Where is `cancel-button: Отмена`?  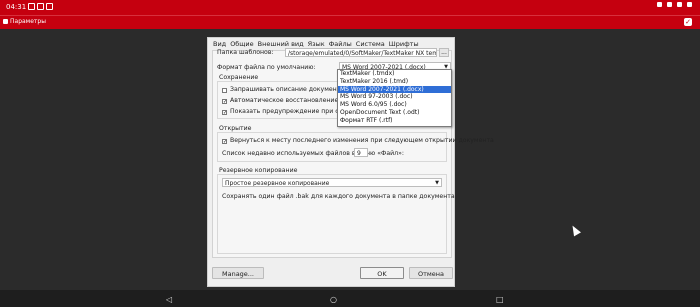 cancel-button: Отмена is located at coordinates (431, 273).